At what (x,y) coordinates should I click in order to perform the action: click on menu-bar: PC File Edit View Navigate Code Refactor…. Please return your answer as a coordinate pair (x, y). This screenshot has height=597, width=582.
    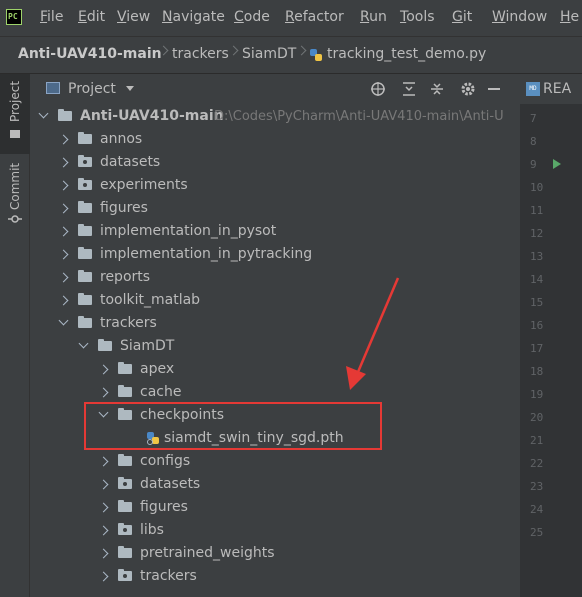
    Looking at the image, I should click on (291, 18).